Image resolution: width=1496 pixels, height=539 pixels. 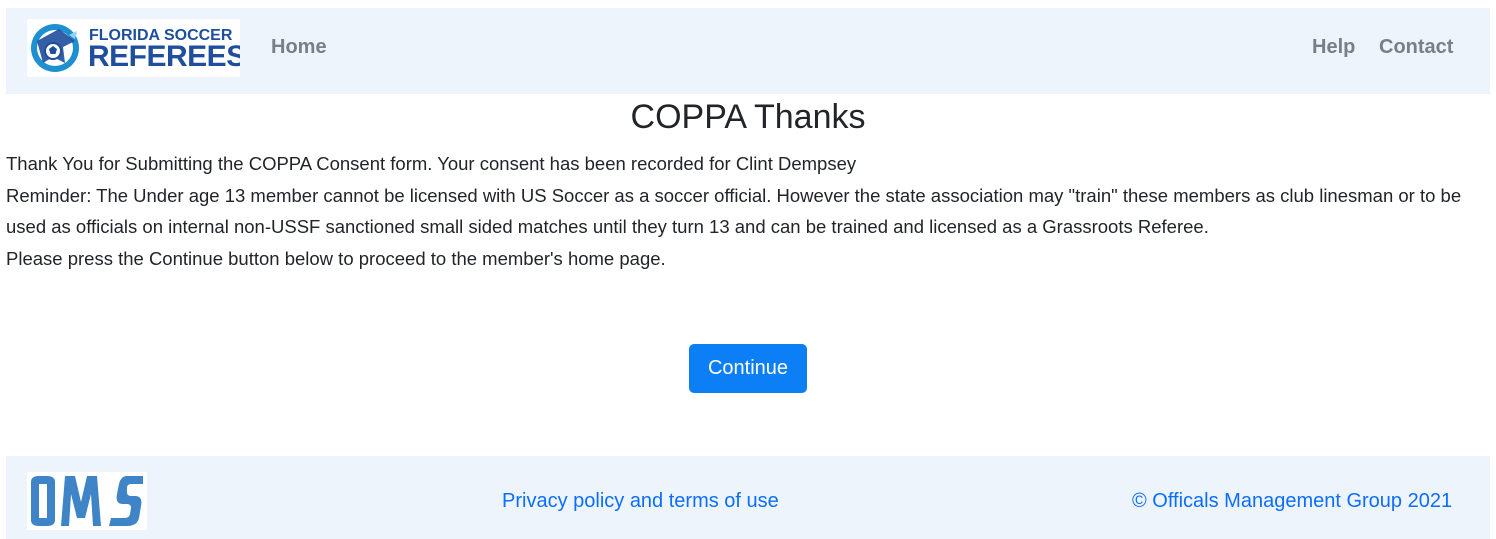 What do you see at coordinates (299, 47) in the screenshot?
I see `nav-home-link: Home` at bounding box center [299, 47].